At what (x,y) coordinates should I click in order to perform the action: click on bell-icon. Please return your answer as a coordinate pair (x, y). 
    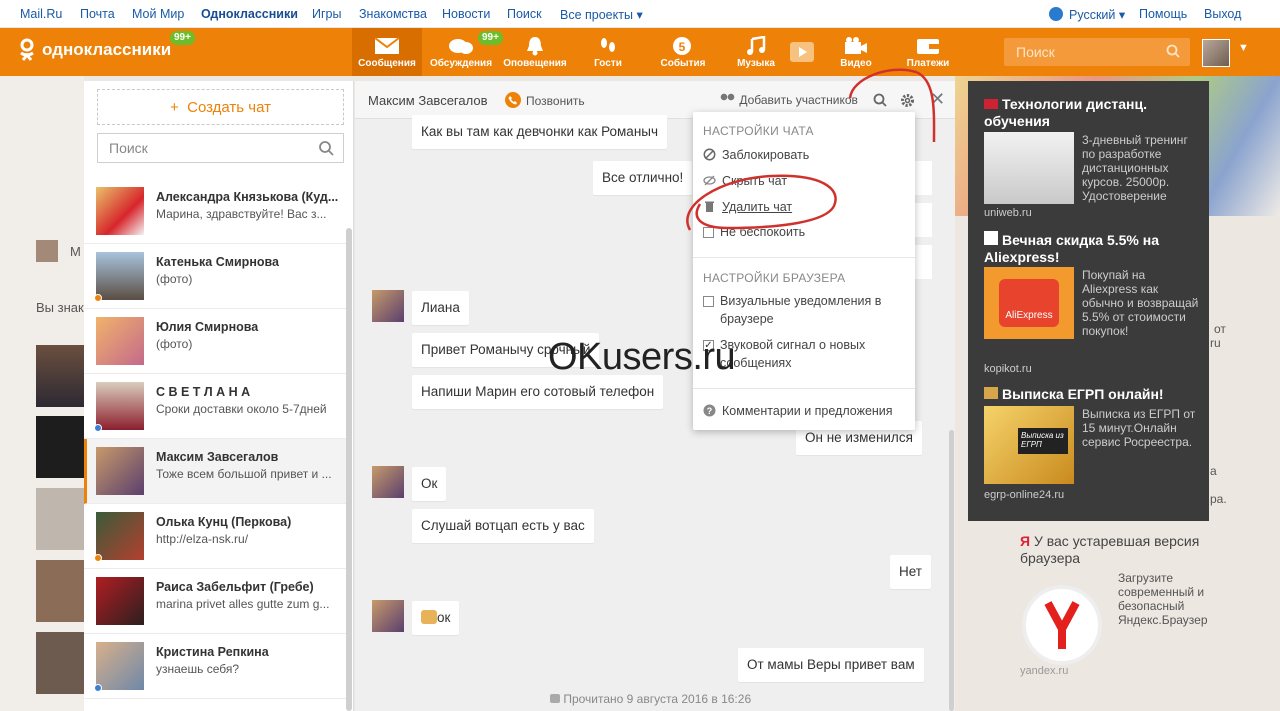
    Looking at the image, I should click on (535, 46).